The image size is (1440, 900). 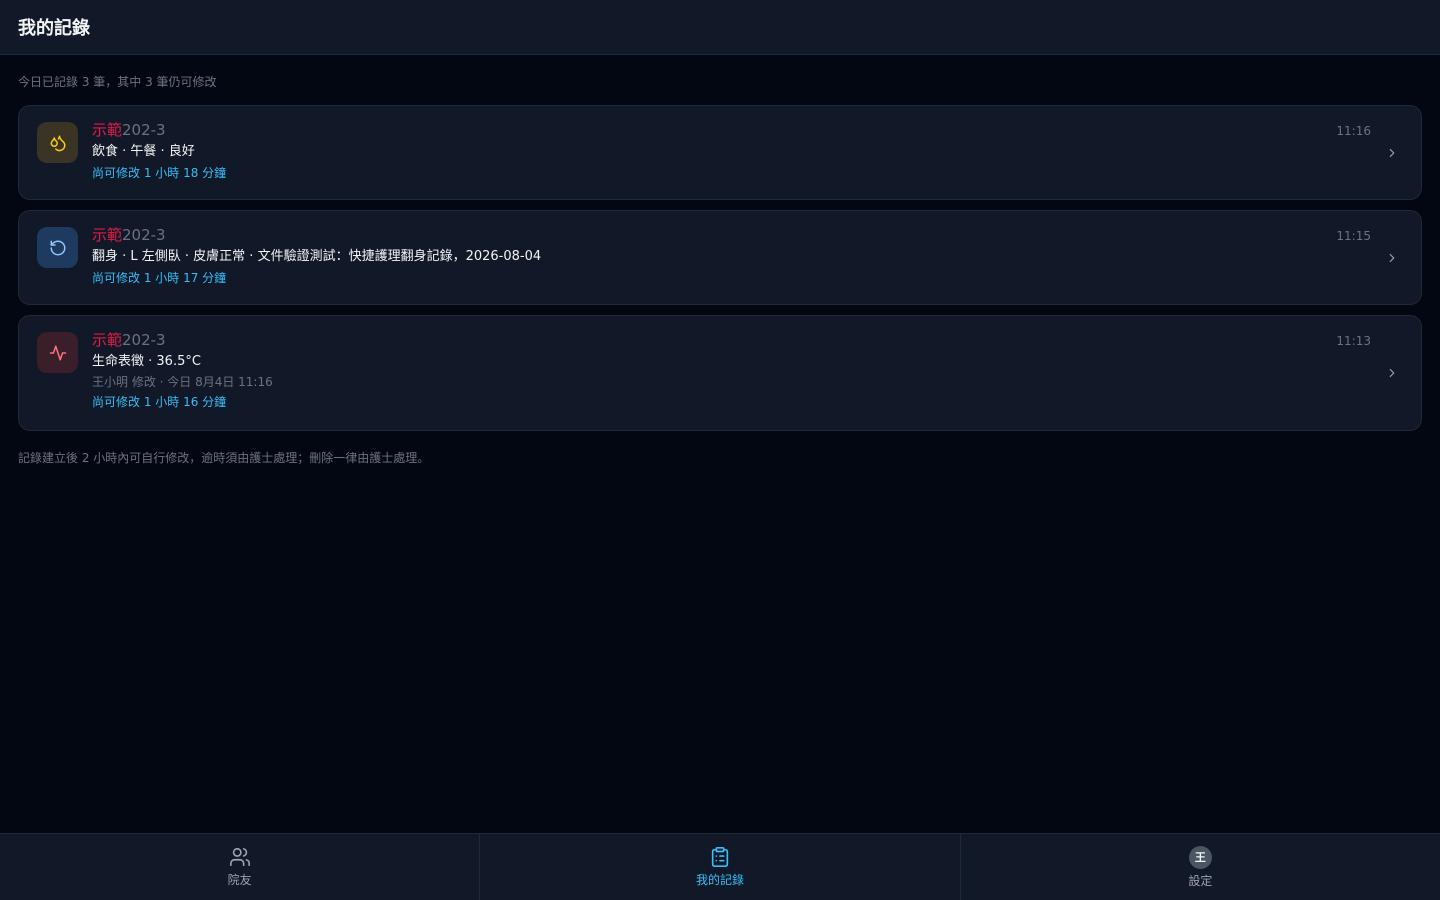 What do you see at coordinates (159, 402) in the screenshot?
I see `edit-remaining: 尚可修改 1 小時 16 分鐘` at bounding box center [159, 402].